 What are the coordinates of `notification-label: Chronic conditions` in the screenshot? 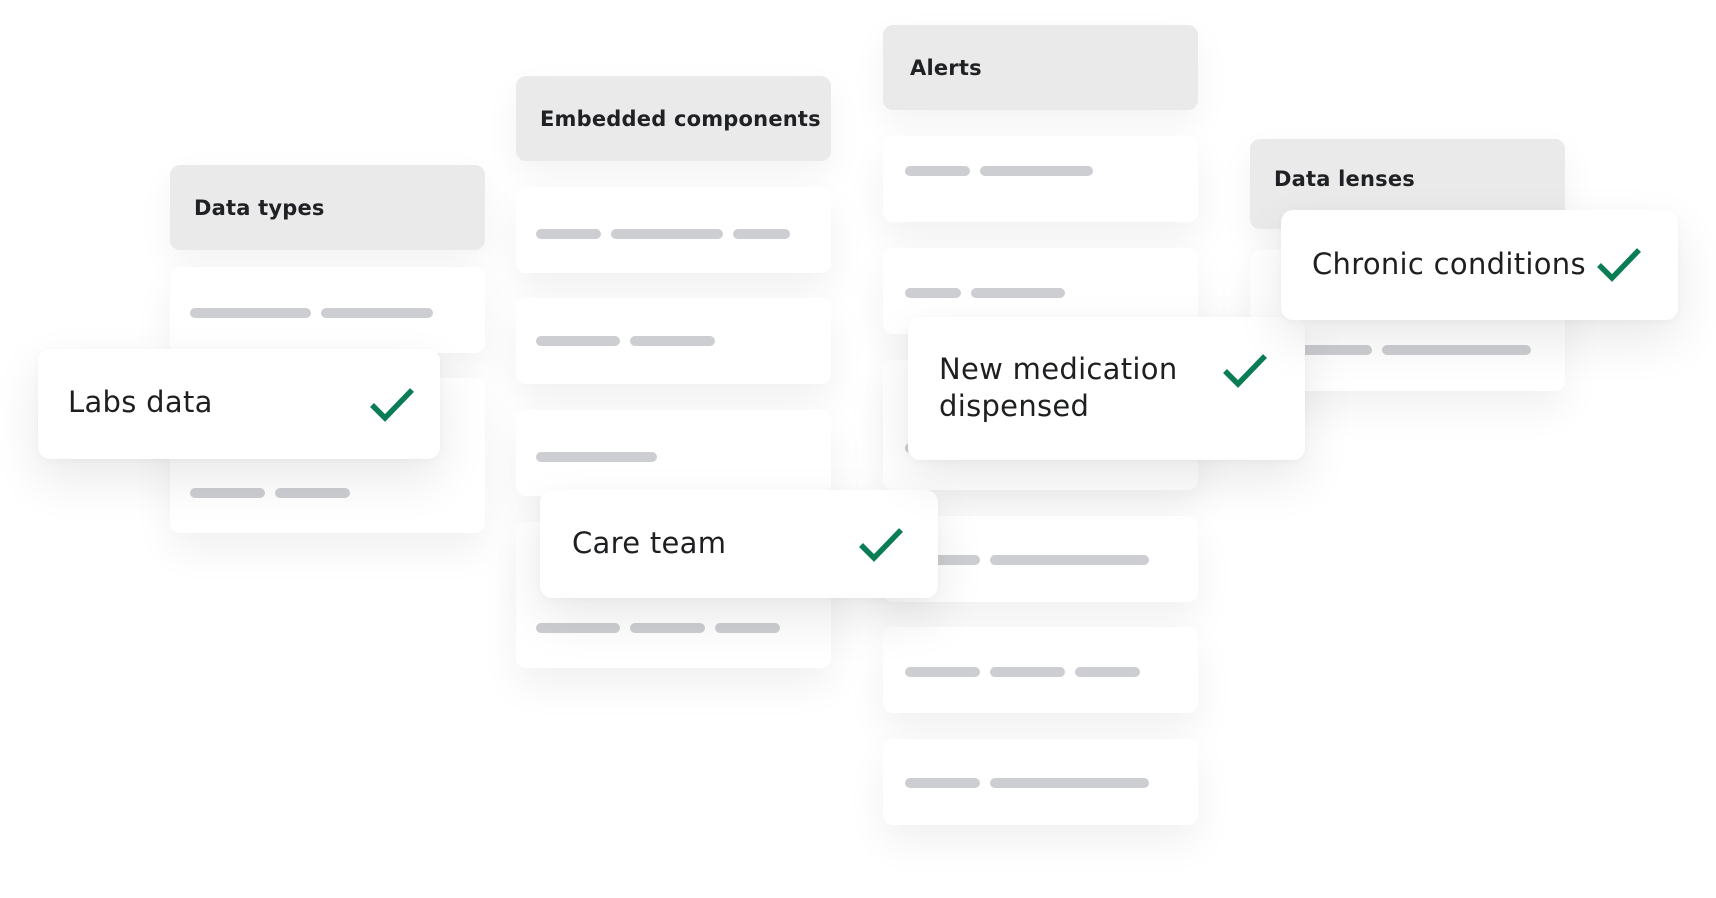 It's located at (1449, 264).